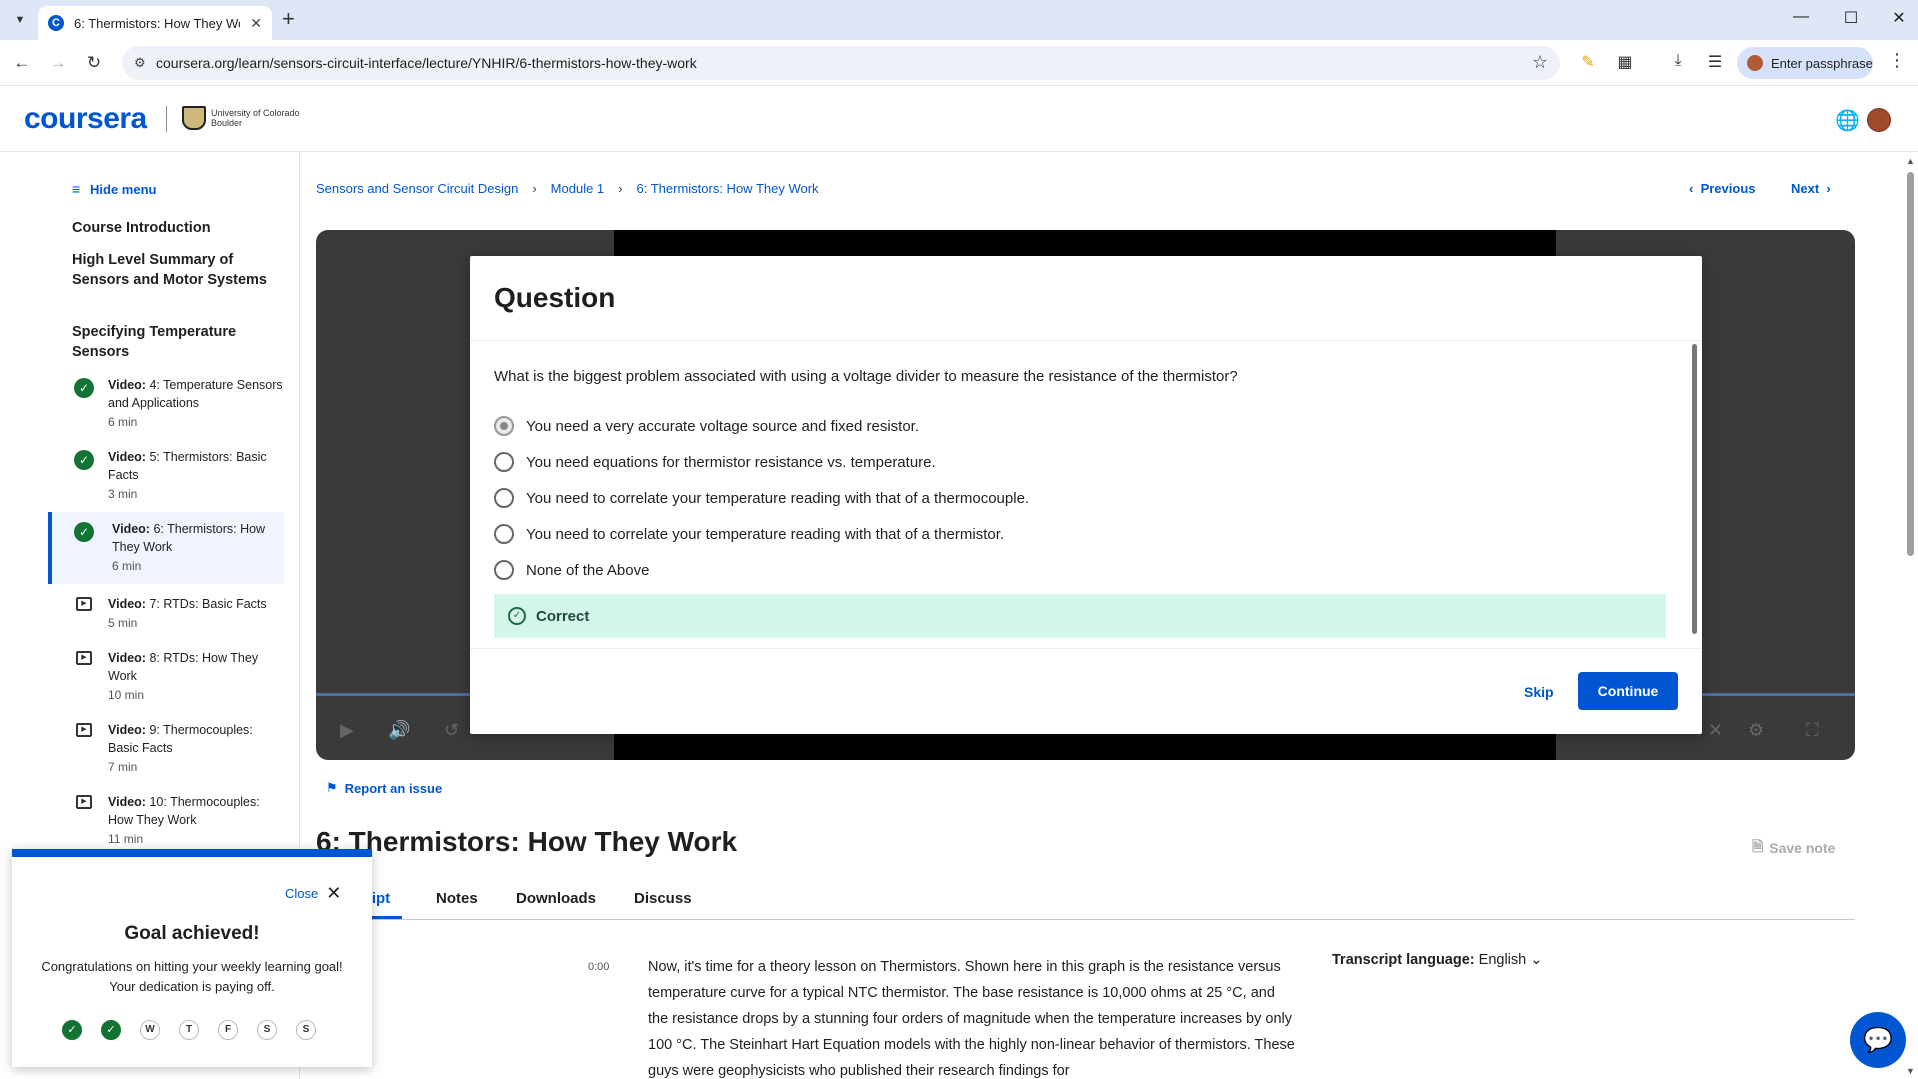 The image size is (1918, 1079). I want to click on scroll-up-arrow-icon: ▲, so click(1910, 161).